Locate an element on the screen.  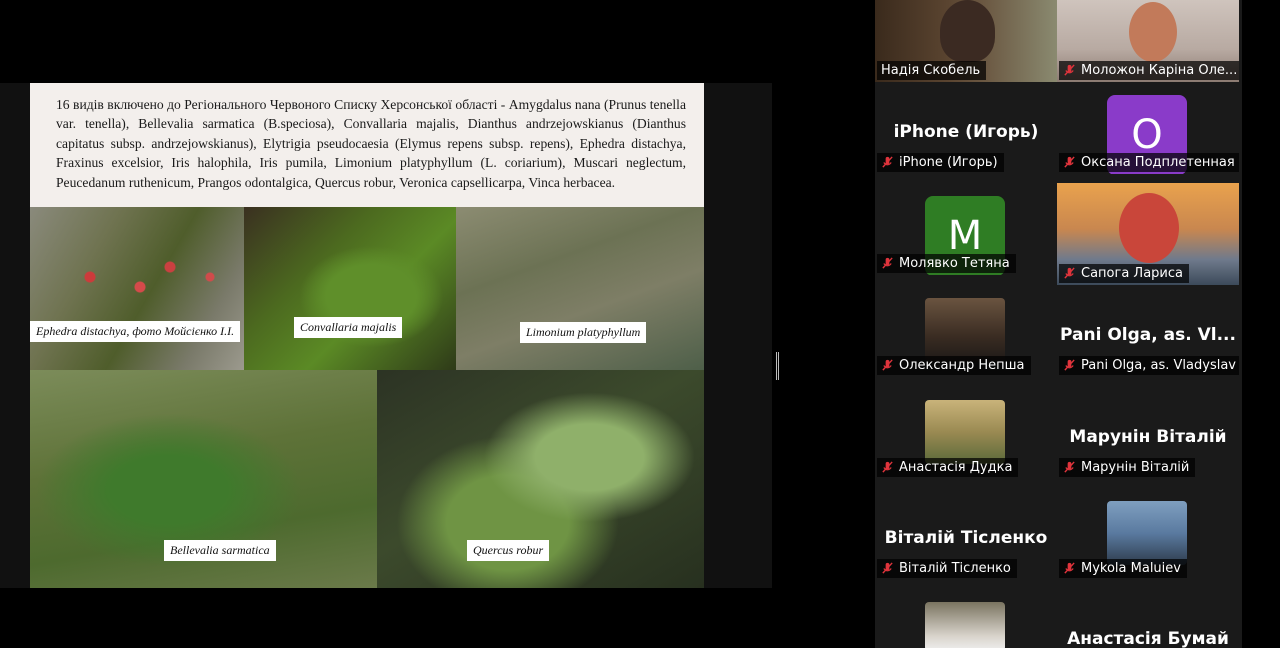
participant-tile: Олександр Непша is located at coordinates (966, 336).